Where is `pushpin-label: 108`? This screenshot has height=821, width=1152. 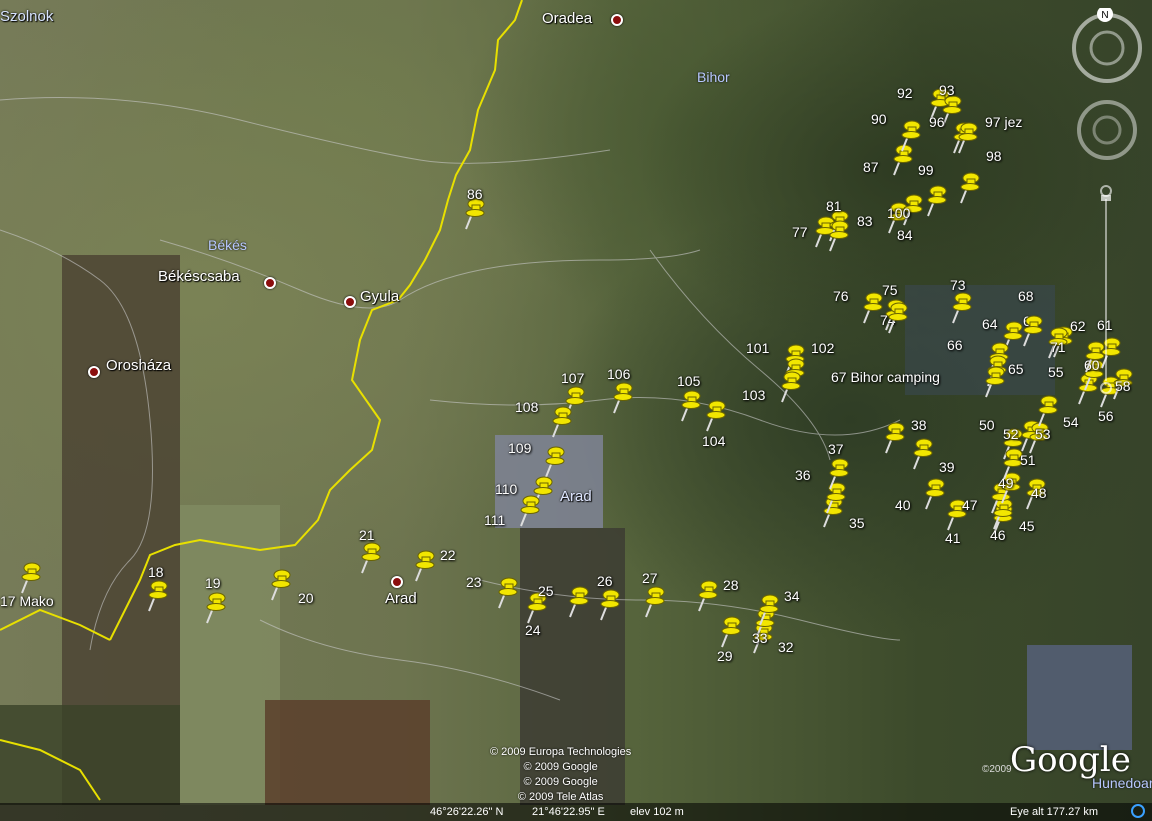
pushpin-label: 108 is located at coordinates (526, 407).